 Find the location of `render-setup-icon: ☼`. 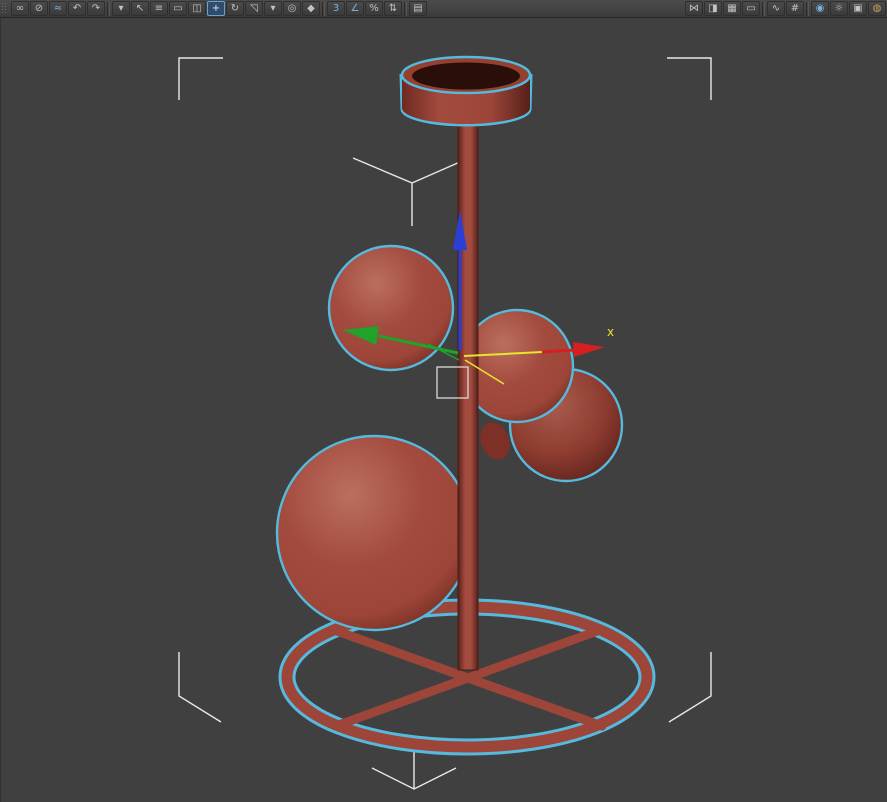

render-setup-icon: ☼ is located at coordinates (839, 8).